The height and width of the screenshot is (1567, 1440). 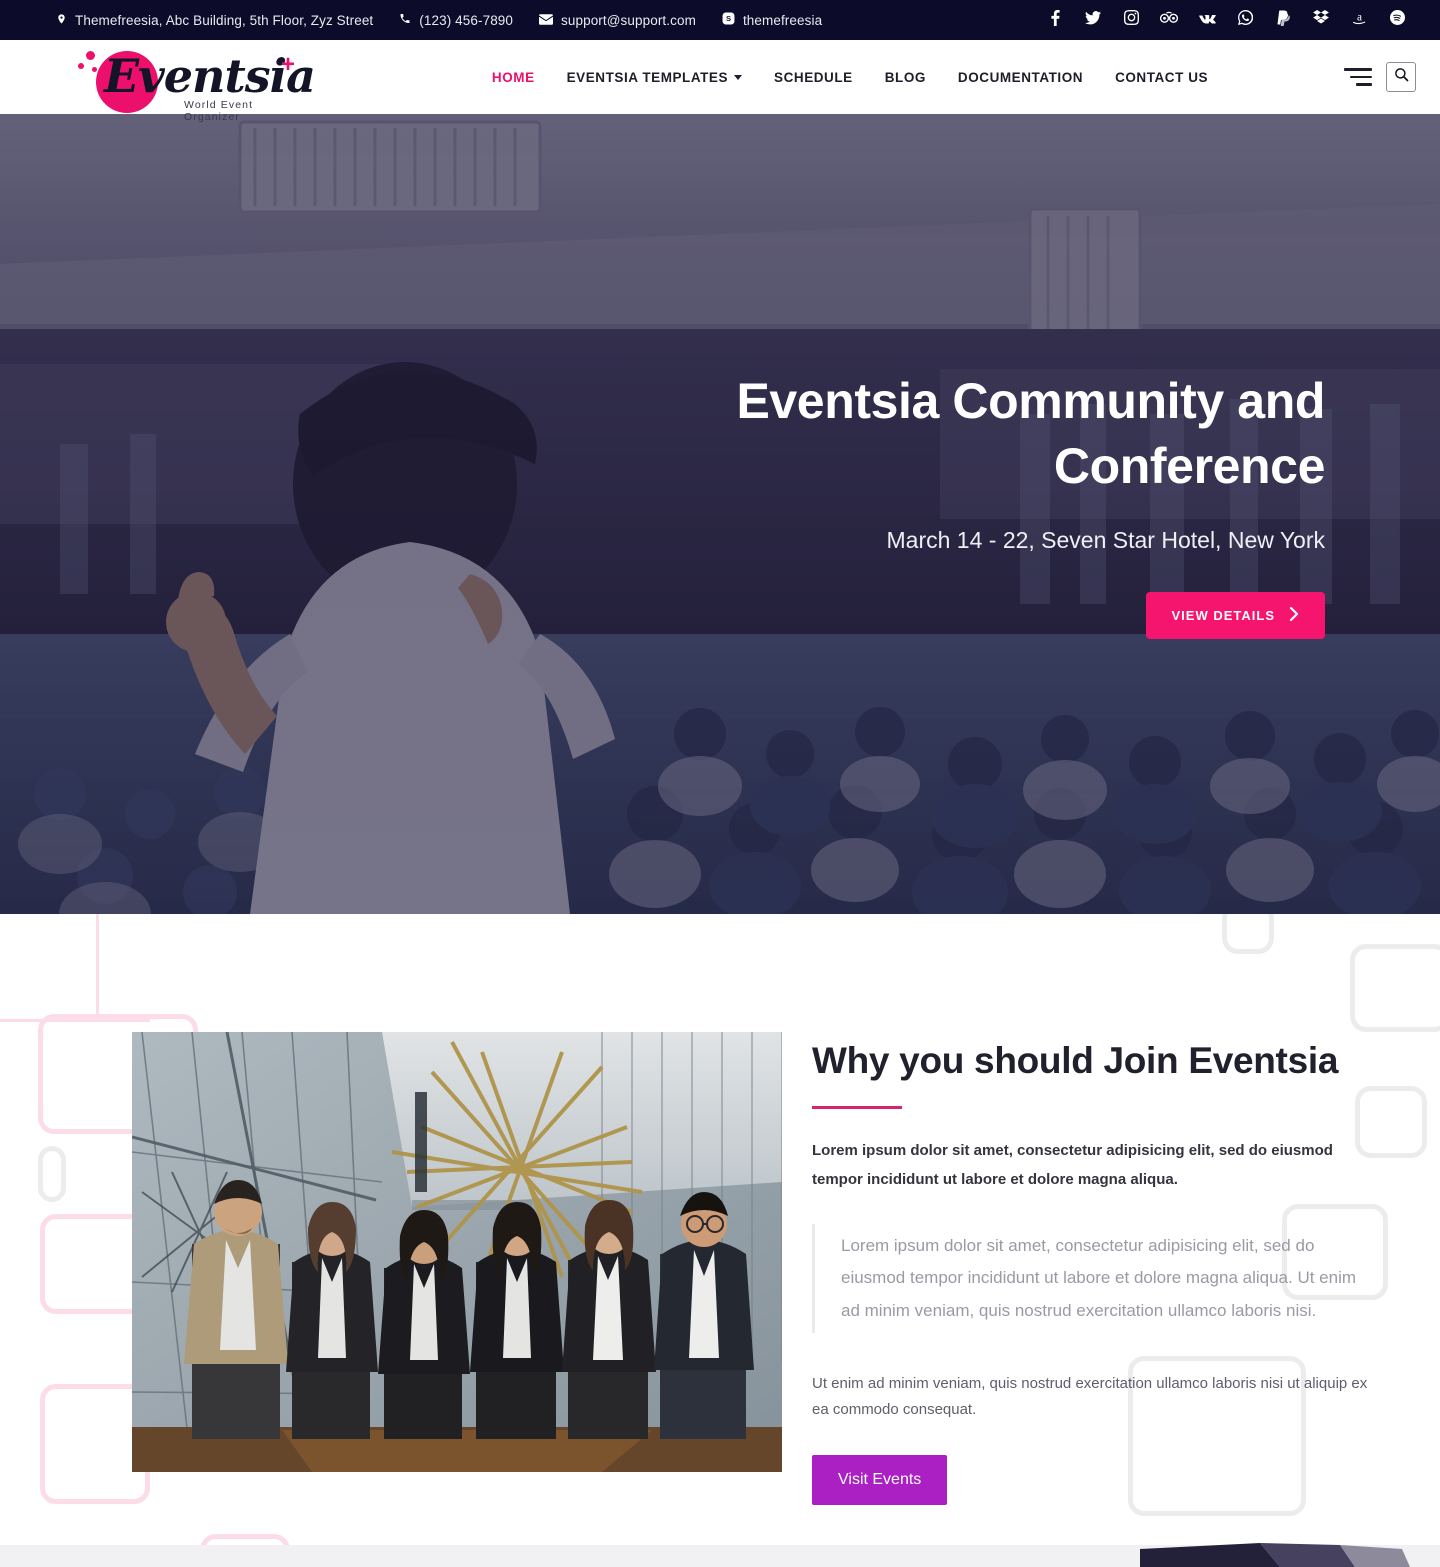 What do you see at coordinates (288, 64) in the screenshot?
I see `logo-plus-icon: +` at bounding box center [288, 64].